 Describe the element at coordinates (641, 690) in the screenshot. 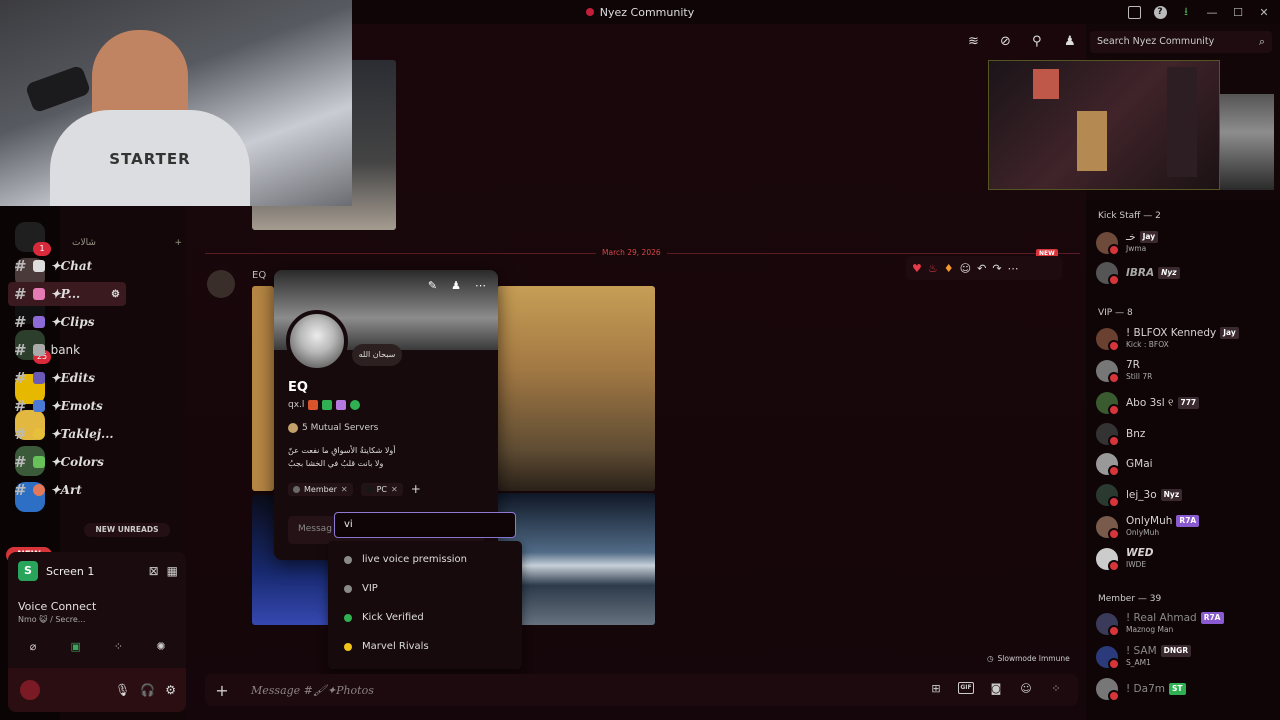

I see `message-composer: + Message #🖌✦Photos ⊞ GIF ◙ ☺ ⁘` at that location.